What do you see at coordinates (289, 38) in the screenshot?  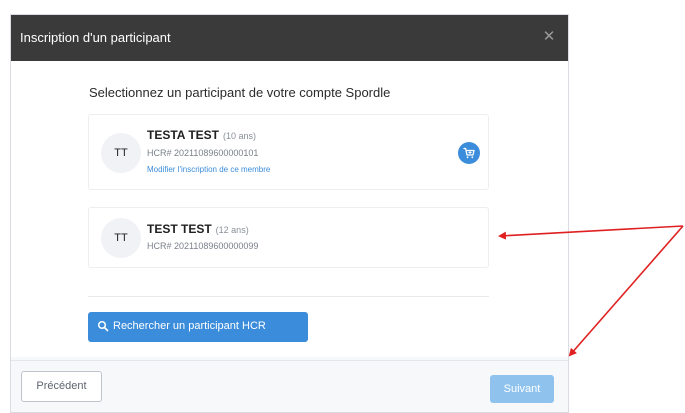 I see `modal-header: Inscription d'un participant ✕` at bounding box center [289, 38].